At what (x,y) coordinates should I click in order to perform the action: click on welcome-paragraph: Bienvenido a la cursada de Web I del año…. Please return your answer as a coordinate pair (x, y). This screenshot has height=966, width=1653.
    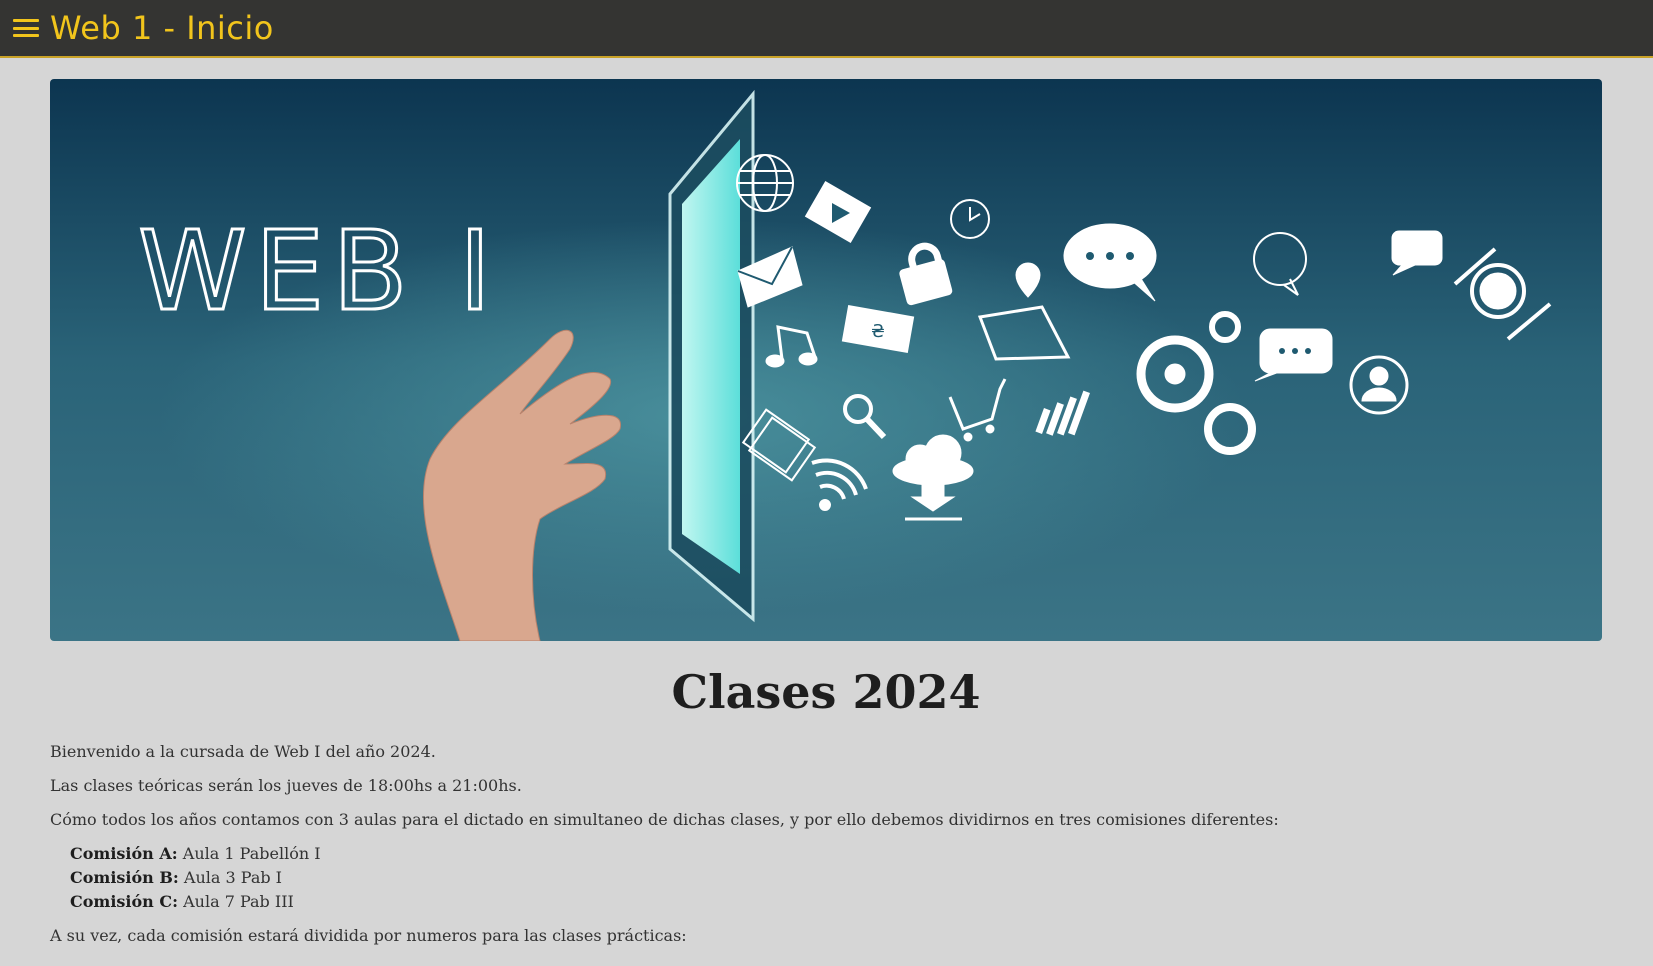
    Looking at the image, I should click on (243, 751).